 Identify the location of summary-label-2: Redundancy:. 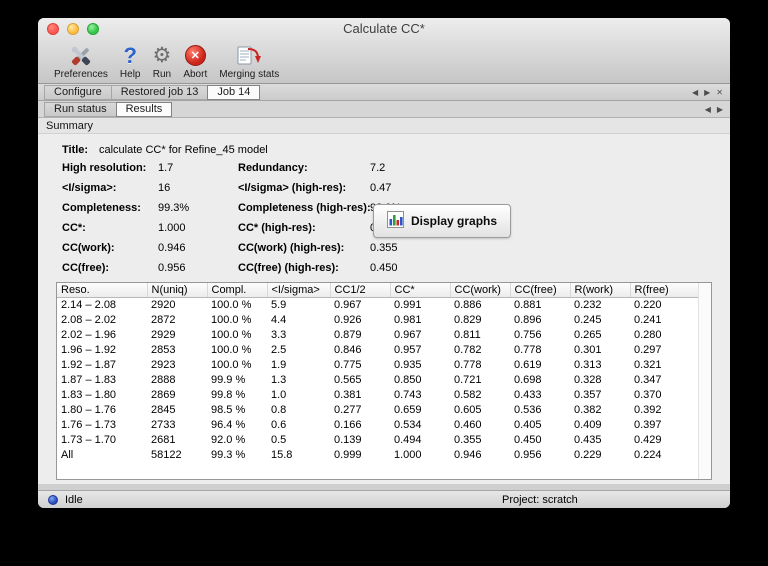
(273, 168).